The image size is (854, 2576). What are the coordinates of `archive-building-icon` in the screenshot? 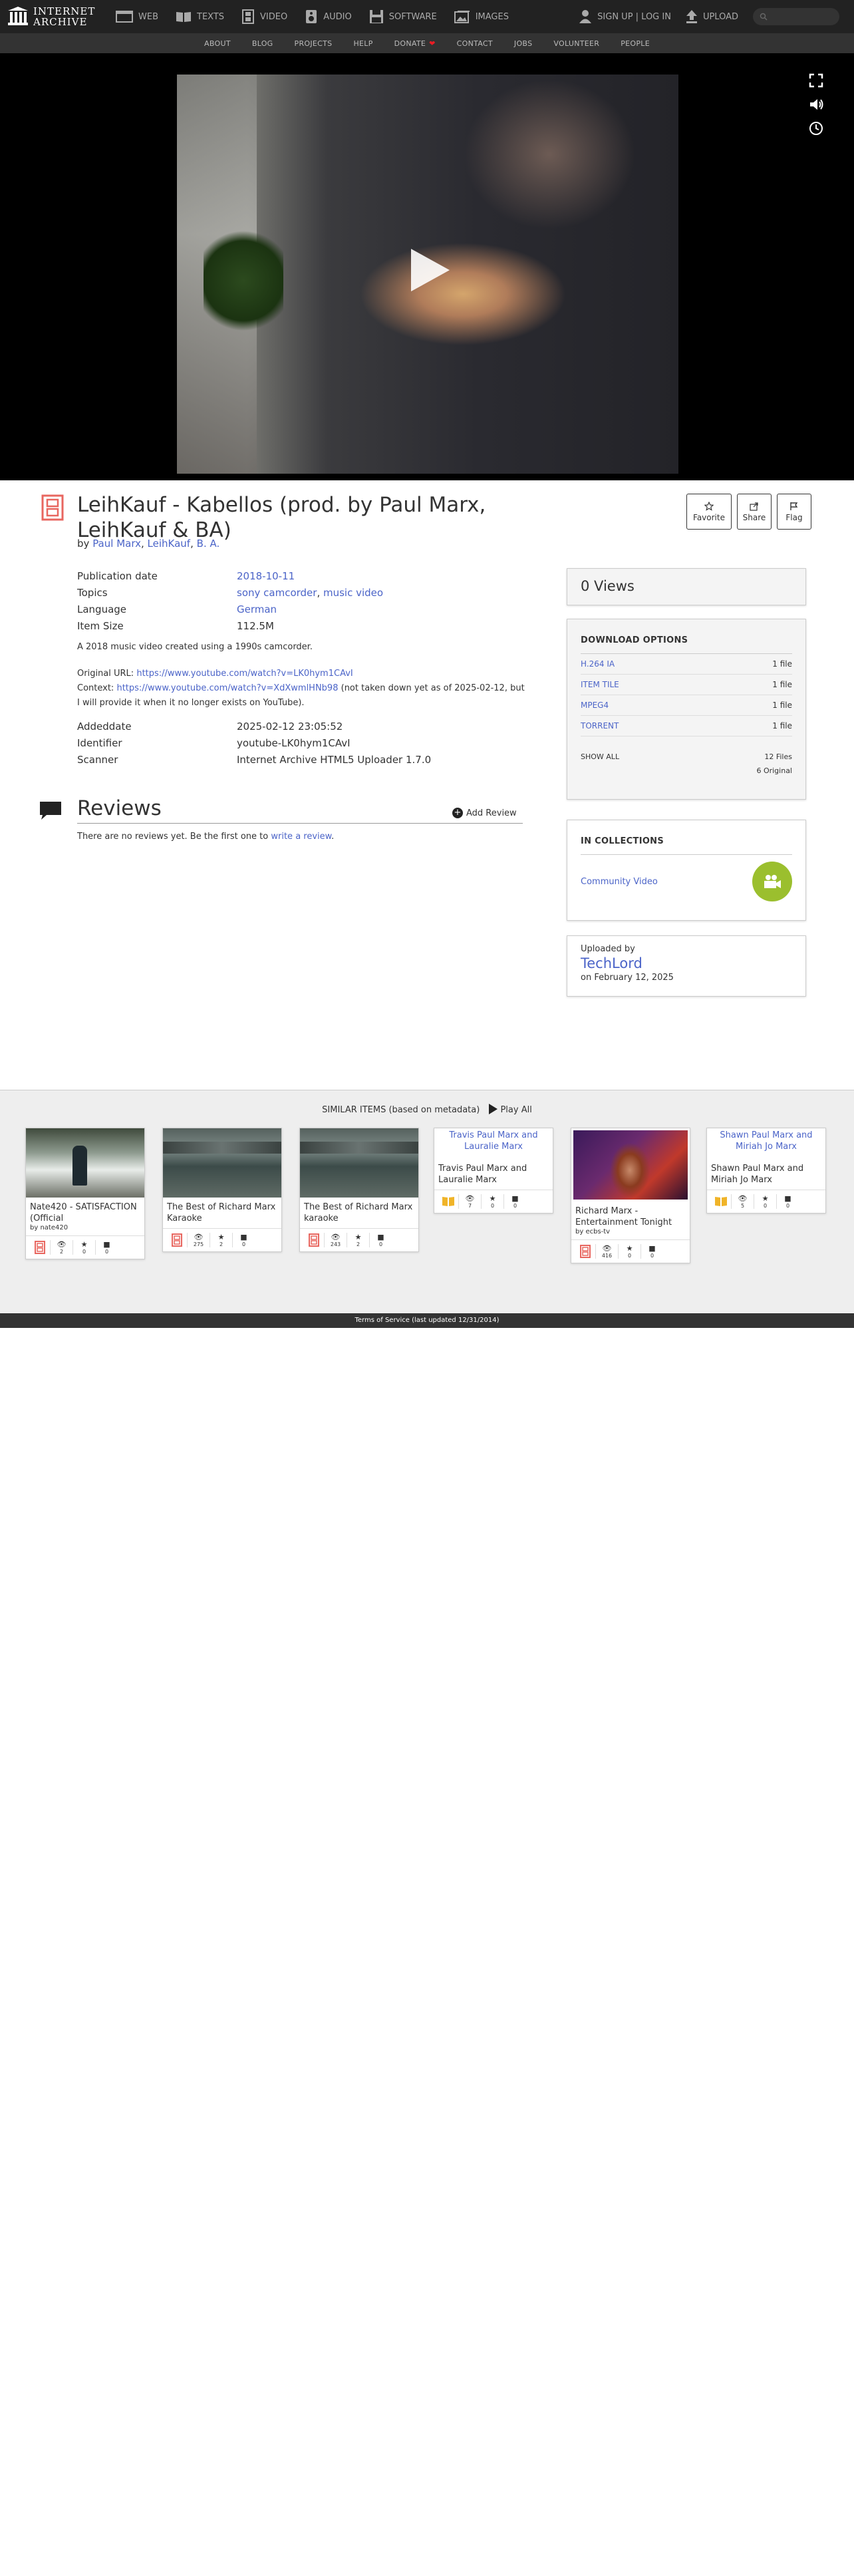 It's located at (18, 17).